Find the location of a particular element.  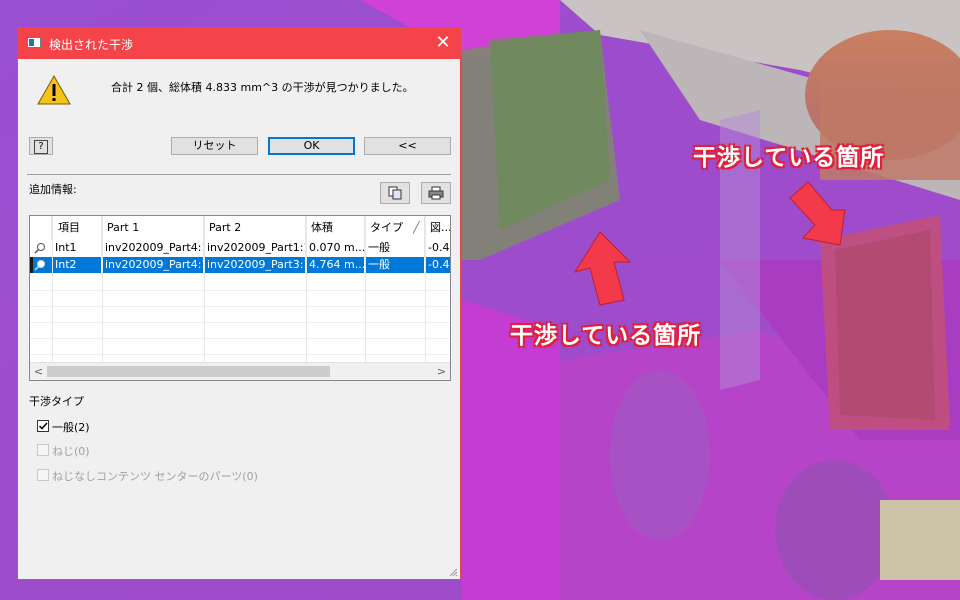

dialog-title: 検出された干渉 is located at coordinates (91, 45).